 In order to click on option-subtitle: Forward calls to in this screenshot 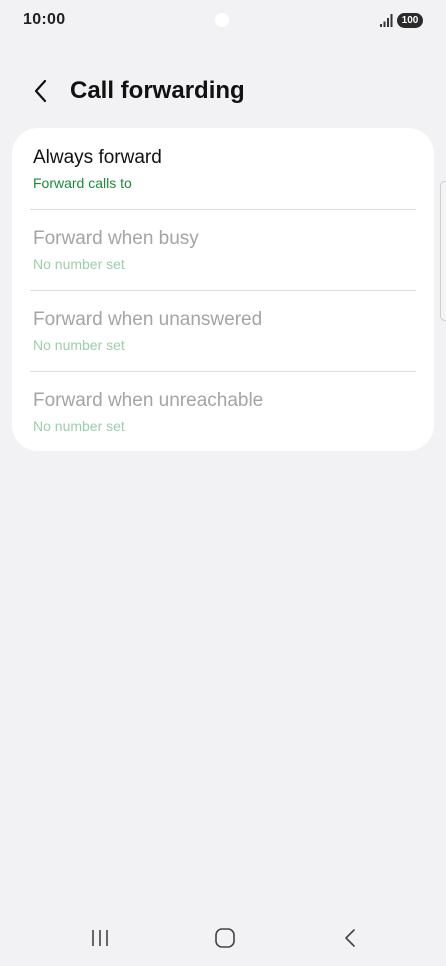, I will do `click(82, 183)`.